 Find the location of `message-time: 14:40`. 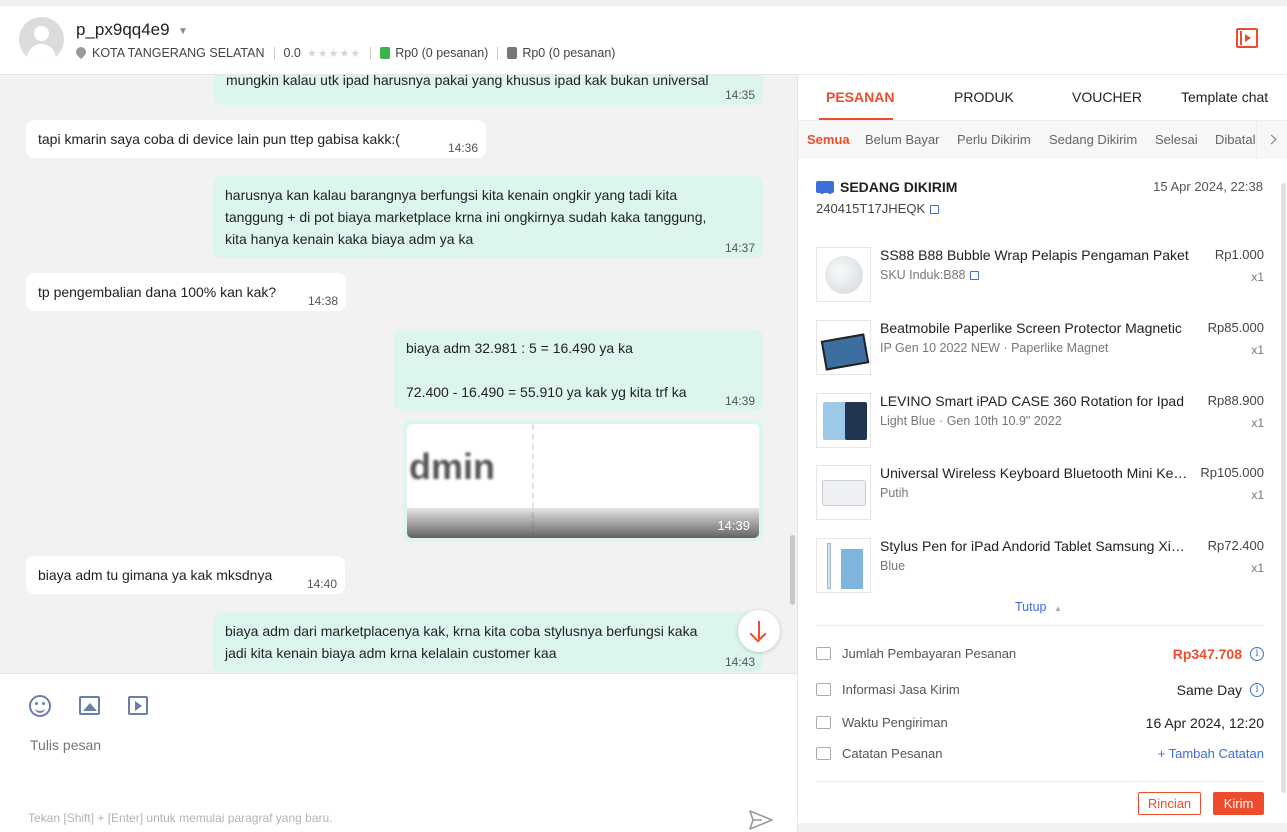

message-time: 14:40 is located at coordinates (321, 584).